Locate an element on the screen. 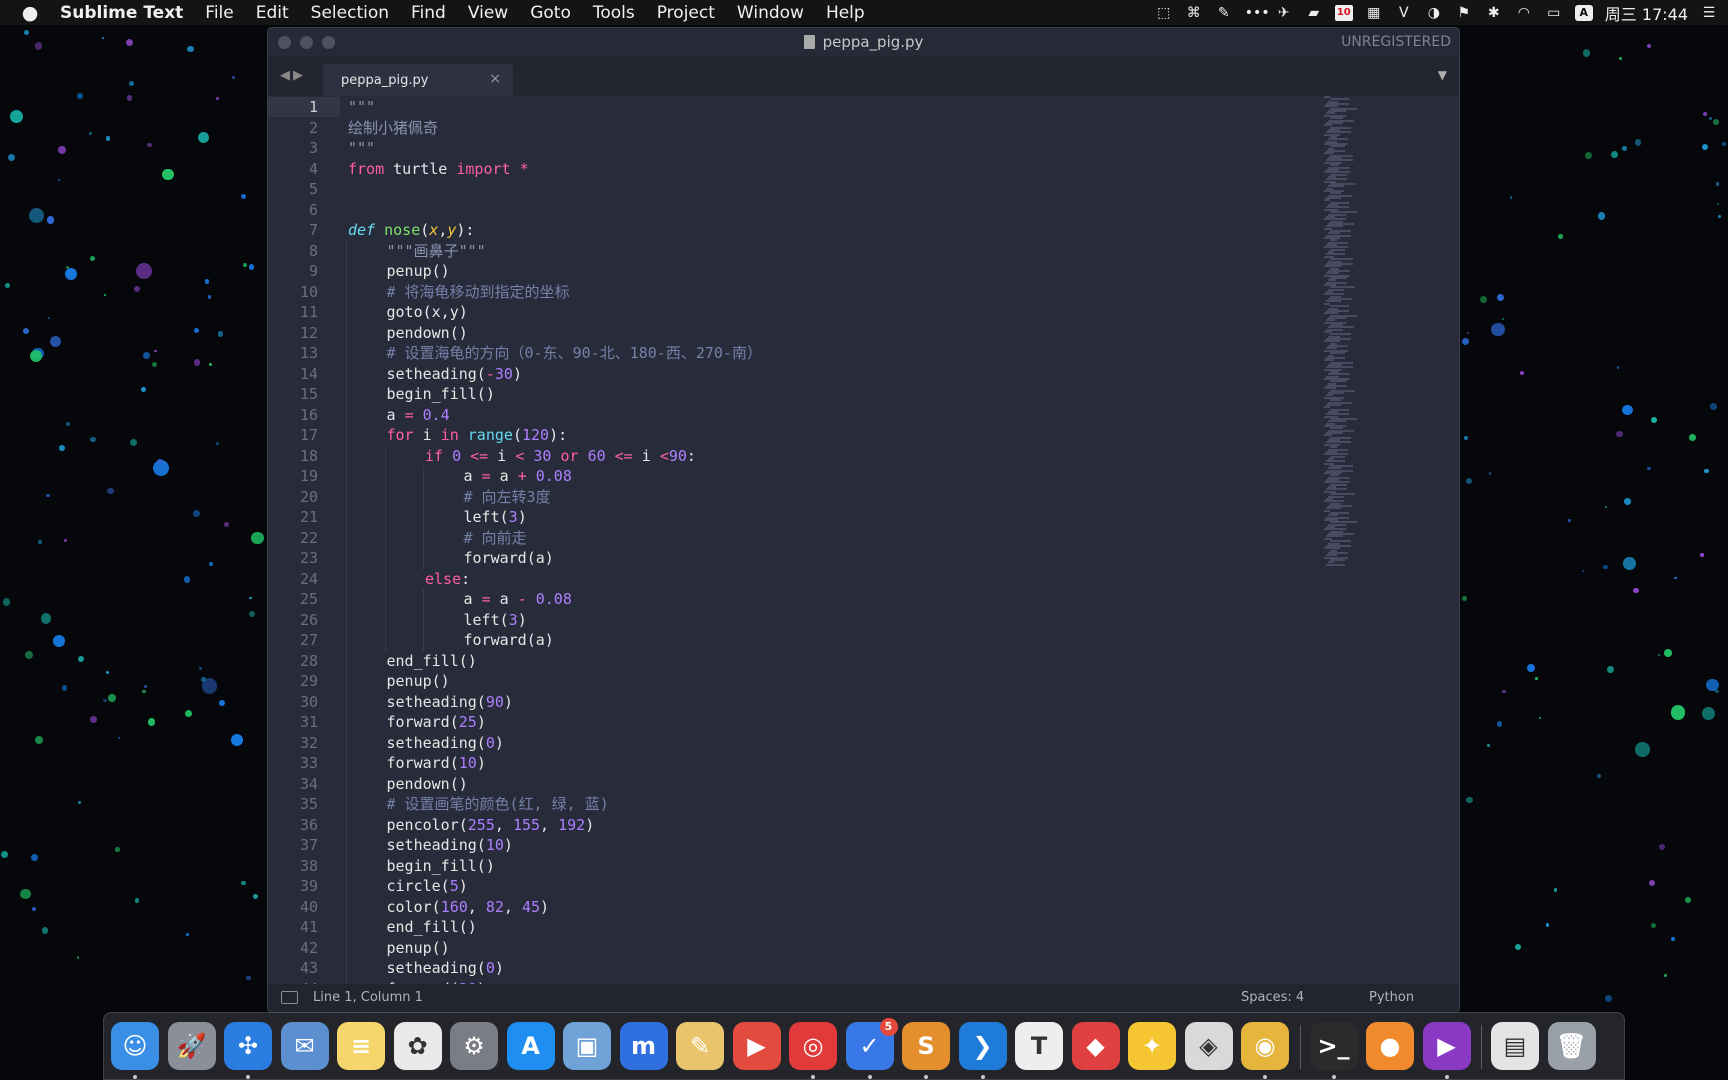 This screenshot has width=1728, height=1080. dock-typora-icon: T is located at coordinates (1039, 1046).